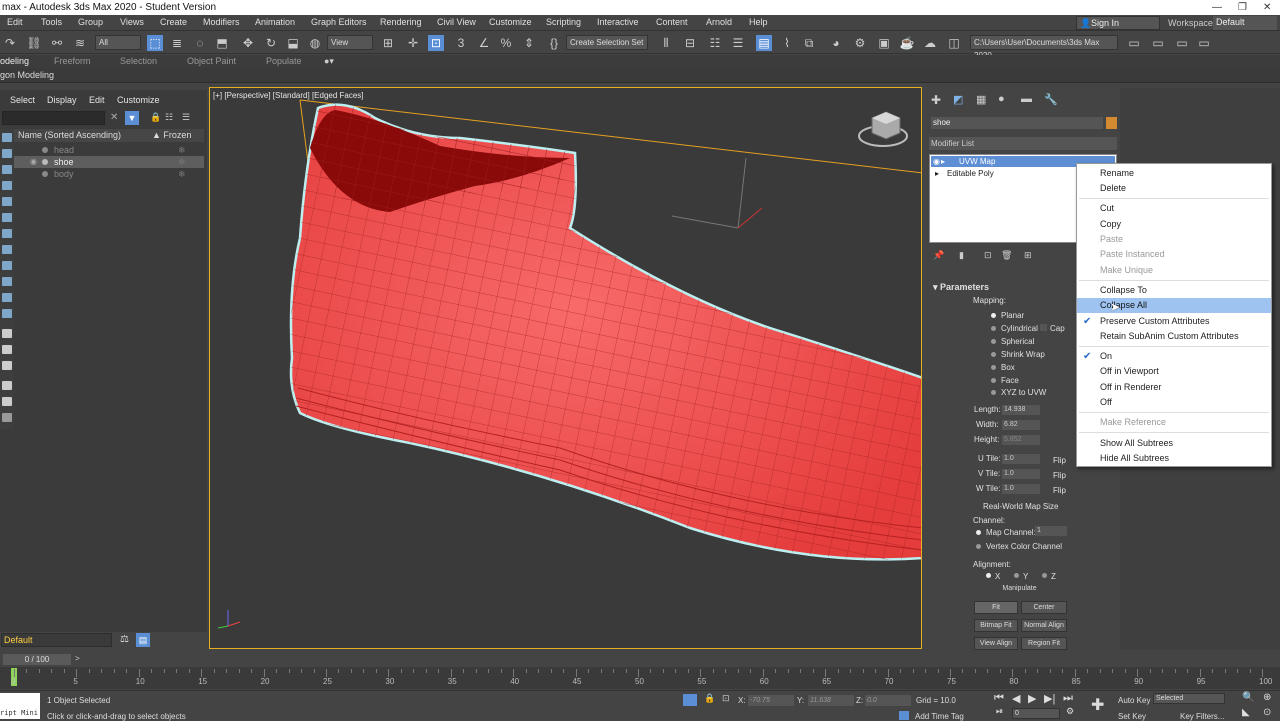  I want to click on snaps-toggle-icon: 3, so click(461, 43).